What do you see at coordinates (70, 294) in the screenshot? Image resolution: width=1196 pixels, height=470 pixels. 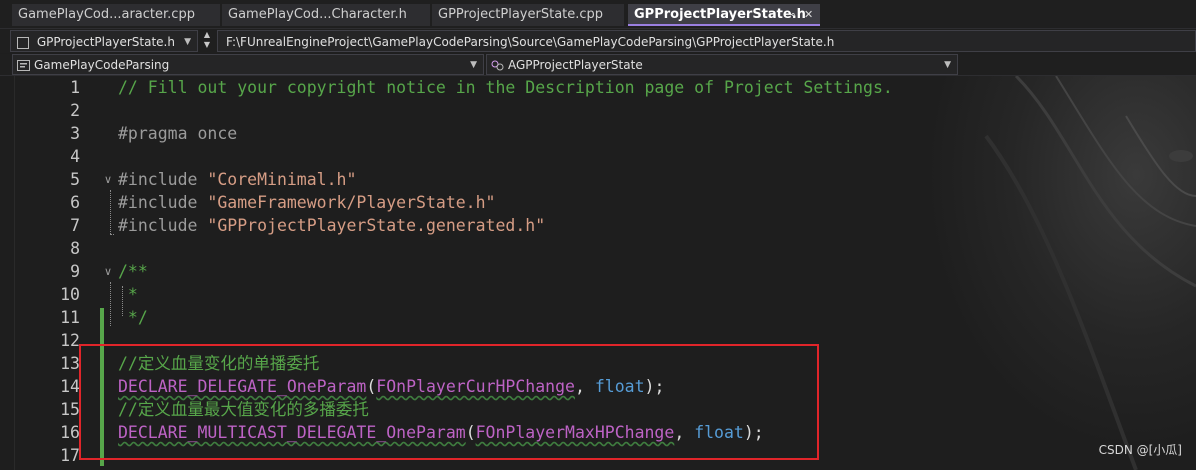 I see `line-number: 10` at bounding box center [70, 294].